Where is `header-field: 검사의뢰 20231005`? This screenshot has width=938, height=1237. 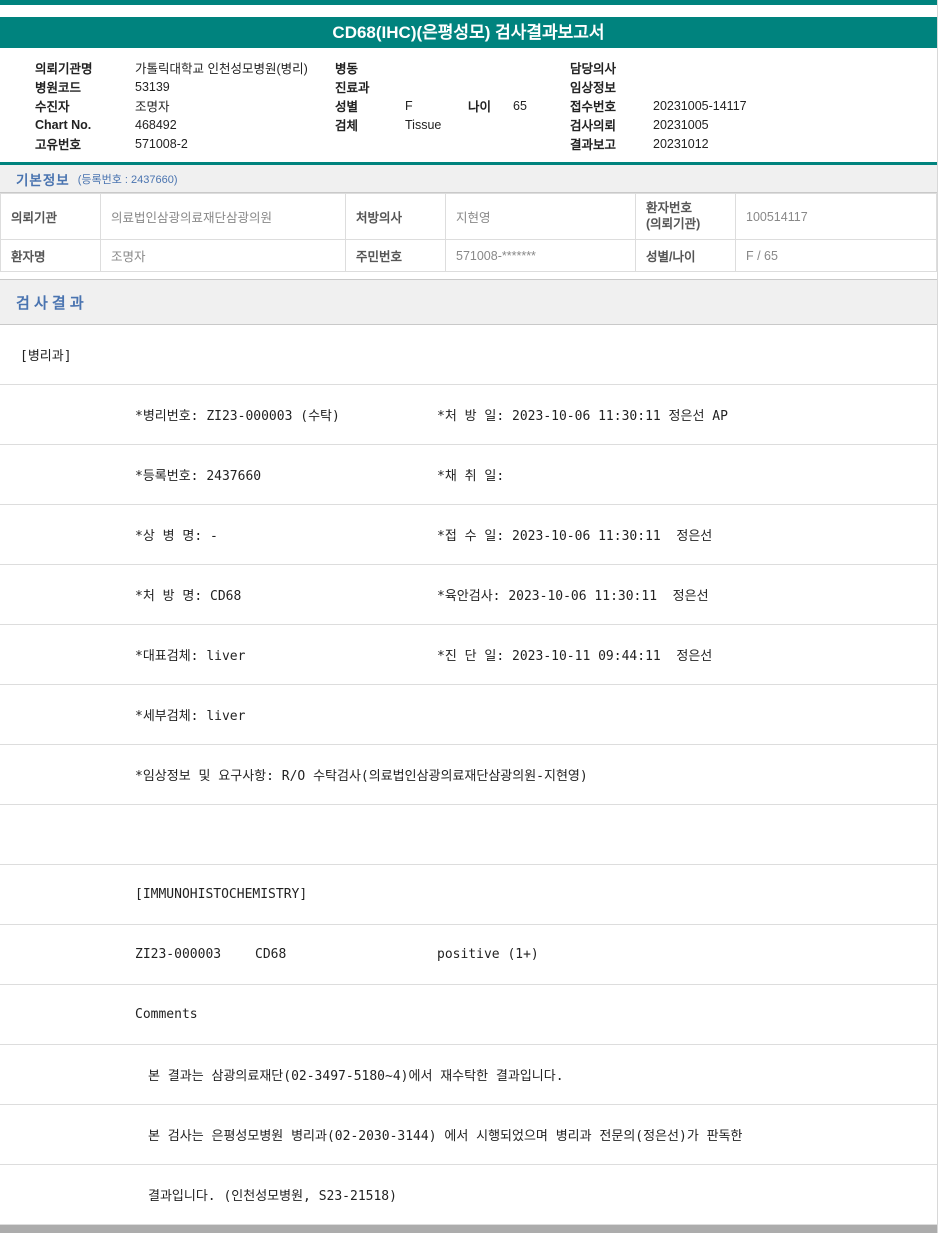 header-field: 검사의뢰 20231005 is located at coordinates (658, 124).